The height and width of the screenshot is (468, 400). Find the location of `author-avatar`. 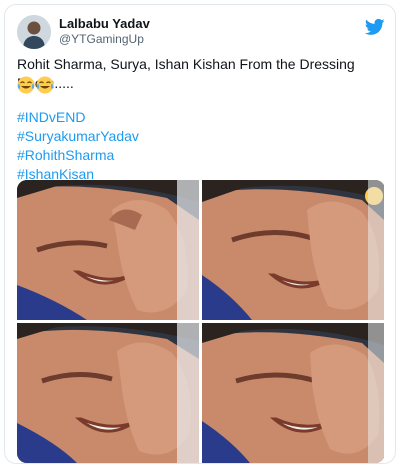

author-avatar is located at coordinates (34, 32).